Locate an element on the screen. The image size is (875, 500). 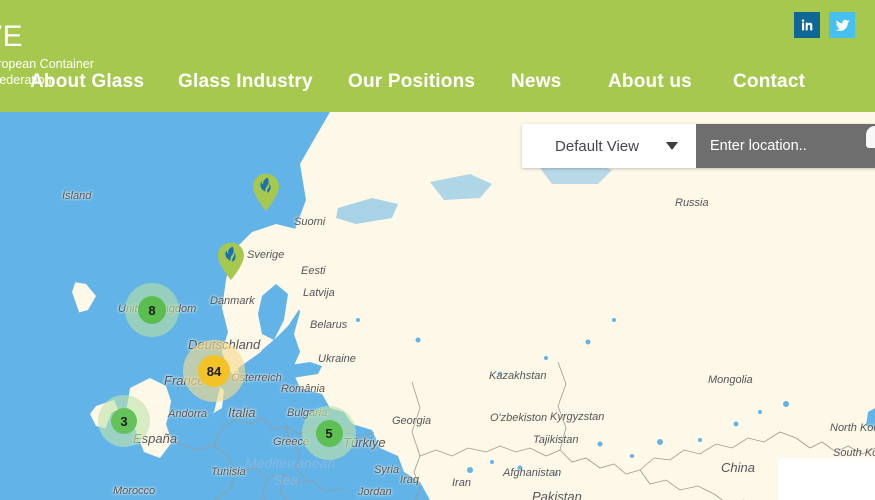
cluster-count-badge: 84 is located at coordinates (214, 371).